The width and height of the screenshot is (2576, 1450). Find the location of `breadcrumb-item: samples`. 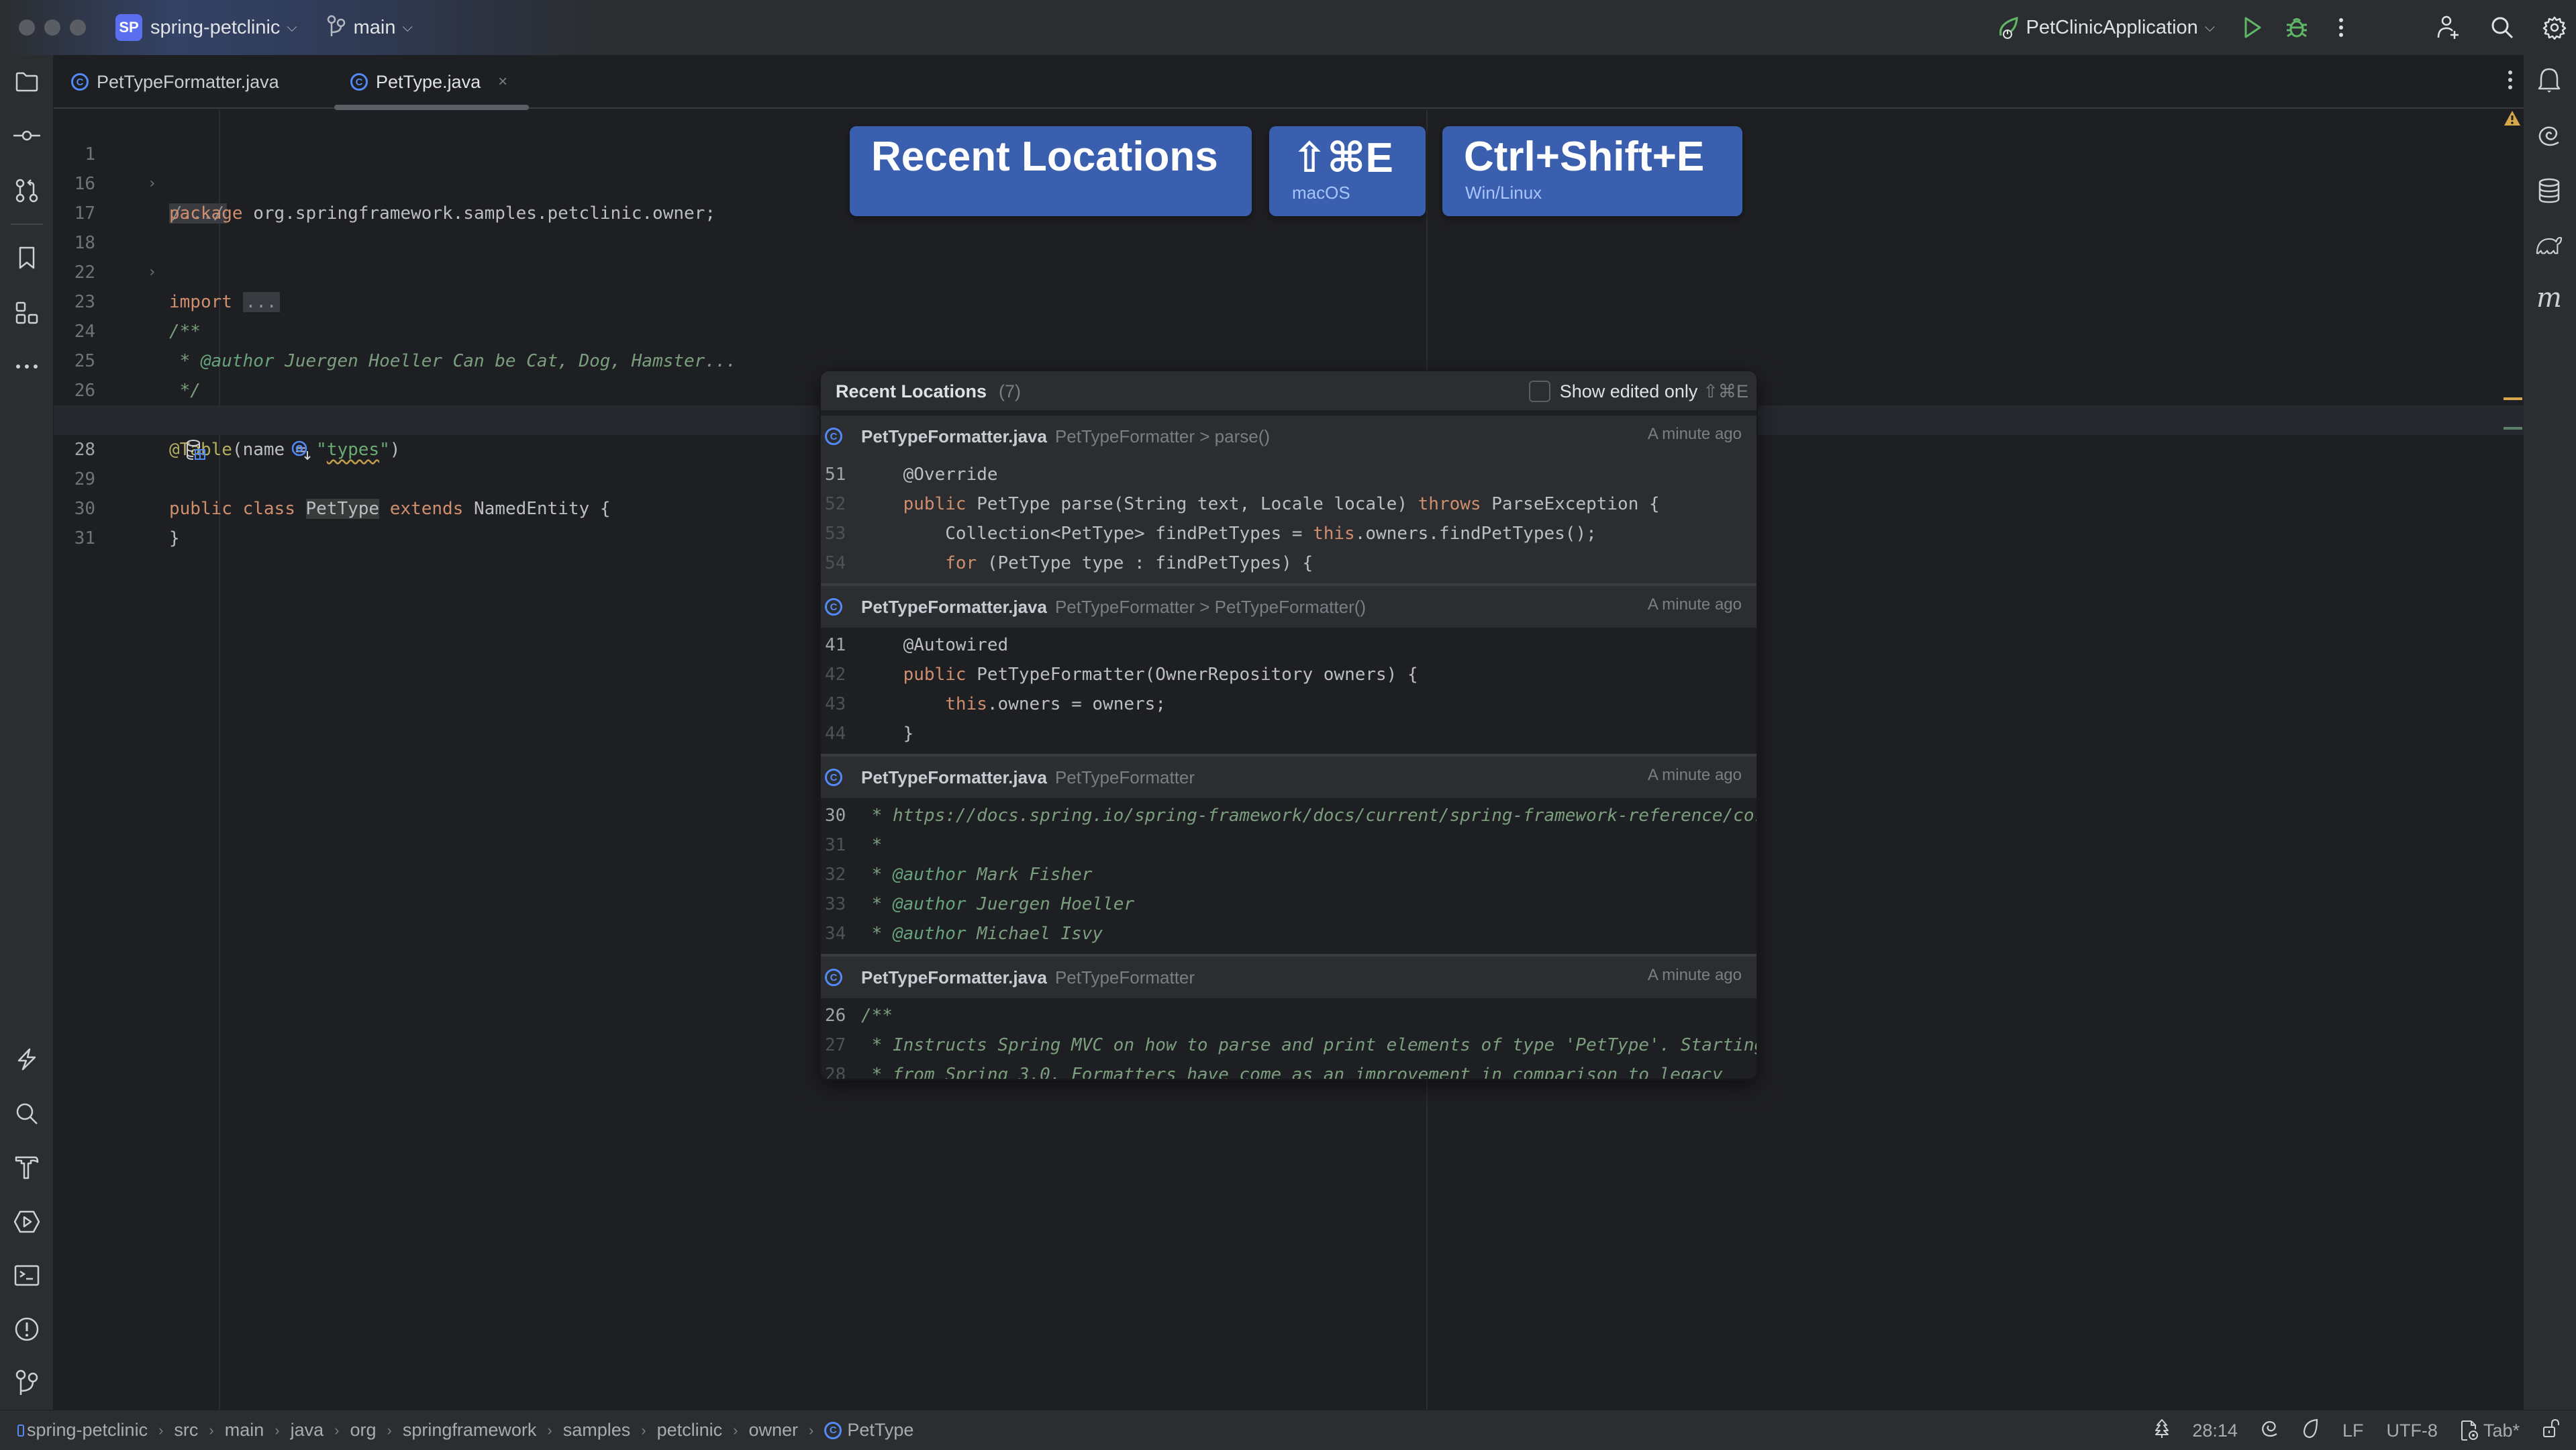

breadcrumb-item: samples is located at coordinates (597, 1430).